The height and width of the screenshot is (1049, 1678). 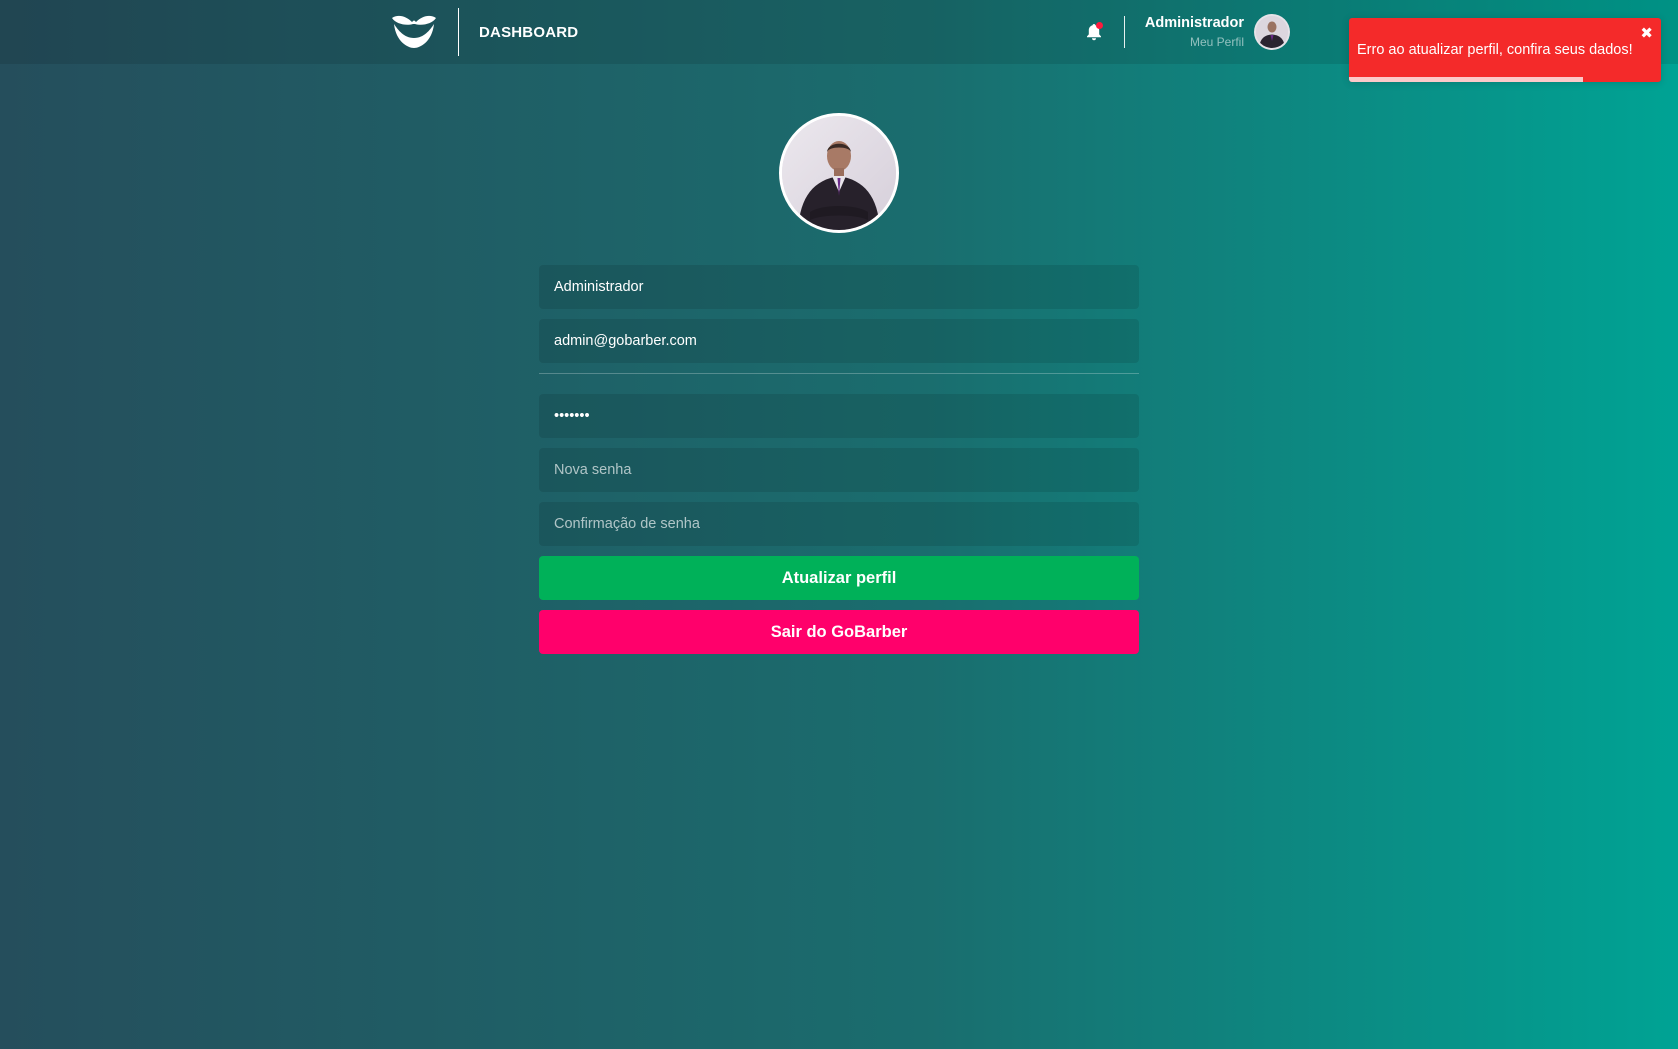 What do you see at coordinates (1194, 42) in the screenshot?
I see `my-profile-link: Meu Perfil` at bounding box center [1194, 42].